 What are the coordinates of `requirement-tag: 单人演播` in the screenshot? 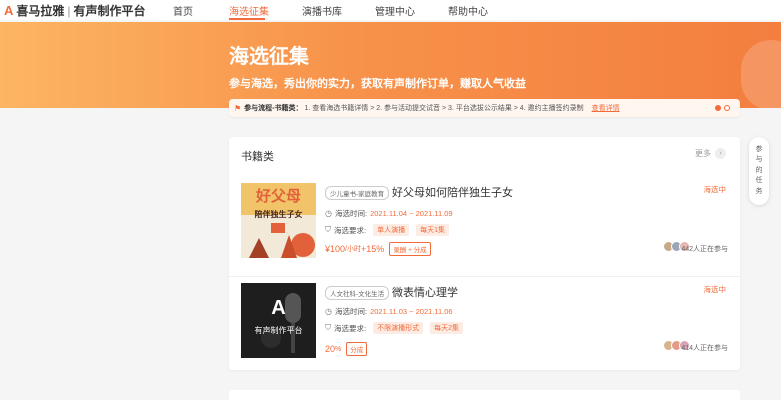 It's located at (391, 230).